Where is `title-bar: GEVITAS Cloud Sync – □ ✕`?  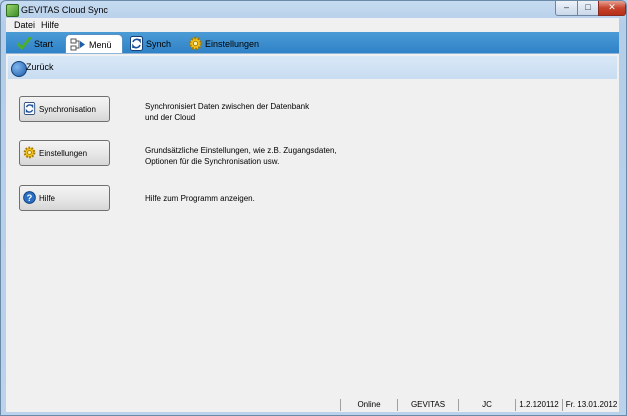
title-bar: GEVITAS Cloud Sync – □ ✕ is located at coordinates (313, 9).